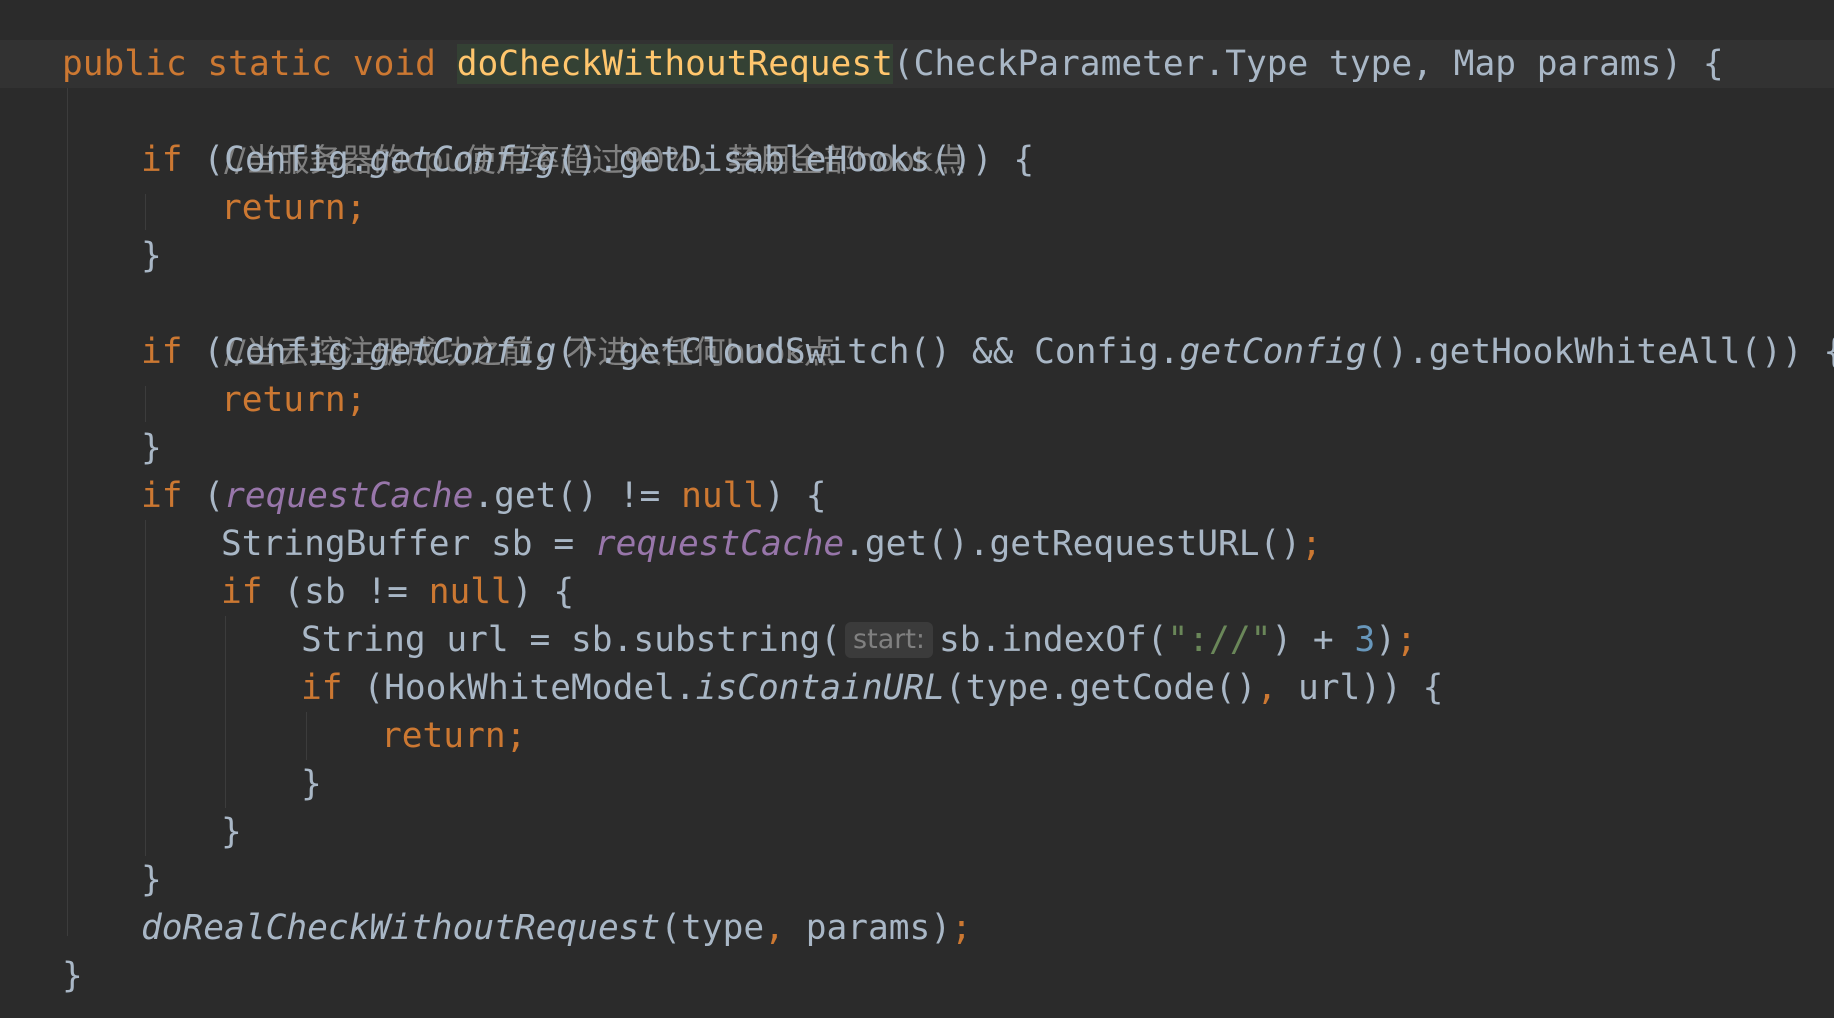 The height and width of the screenshot is (1018, 1834). Describe the element at coordinates (488, 325) in the screenshot. I see `code-line: //当云控注册成功之前，不进入任何hook点` at that location.